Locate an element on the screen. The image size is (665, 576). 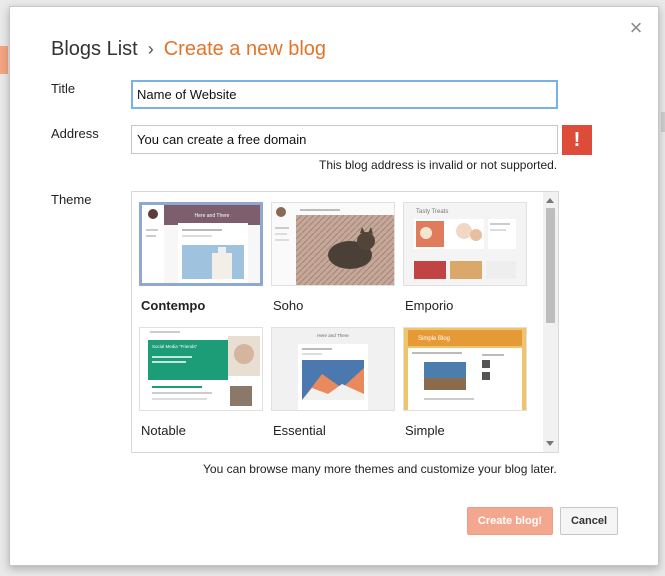
scroll-thumb is located at coordinates (550, 265).